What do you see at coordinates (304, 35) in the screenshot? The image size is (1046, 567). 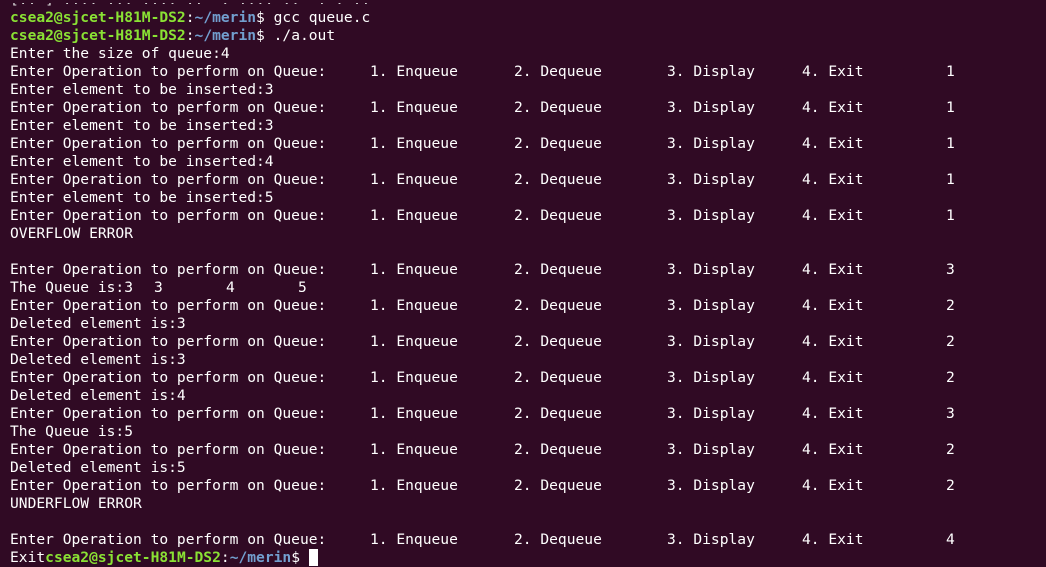 I see `command-text: ./a.out` at bounding box center [304, 35].